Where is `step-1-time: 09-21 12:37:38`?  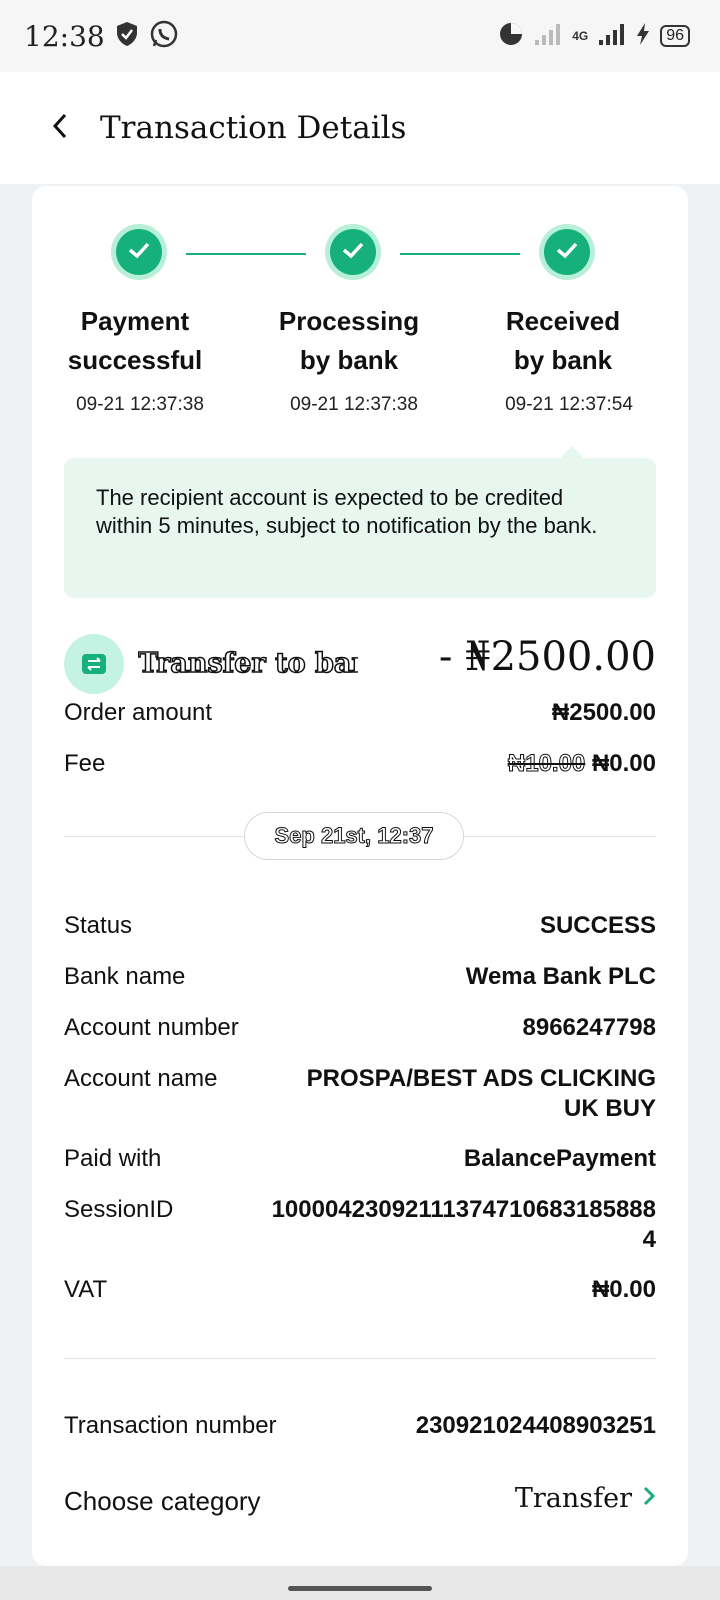
step-1-time: 09-21 12:37:38 is located at coordinates (140, 404).